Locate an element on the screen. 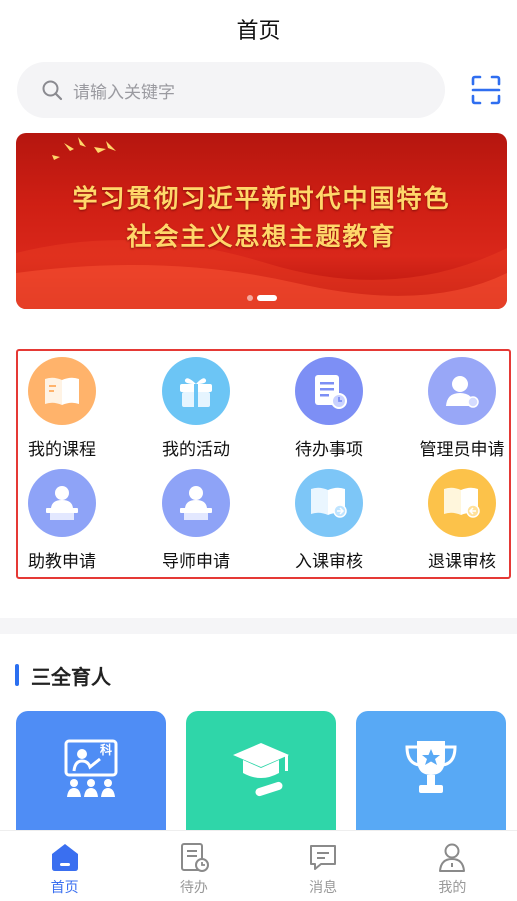 Image resolution: width=517 pixels, height=901 pixels. search-placeholder: 请输入关键字 is located at coordinates (124, 92).